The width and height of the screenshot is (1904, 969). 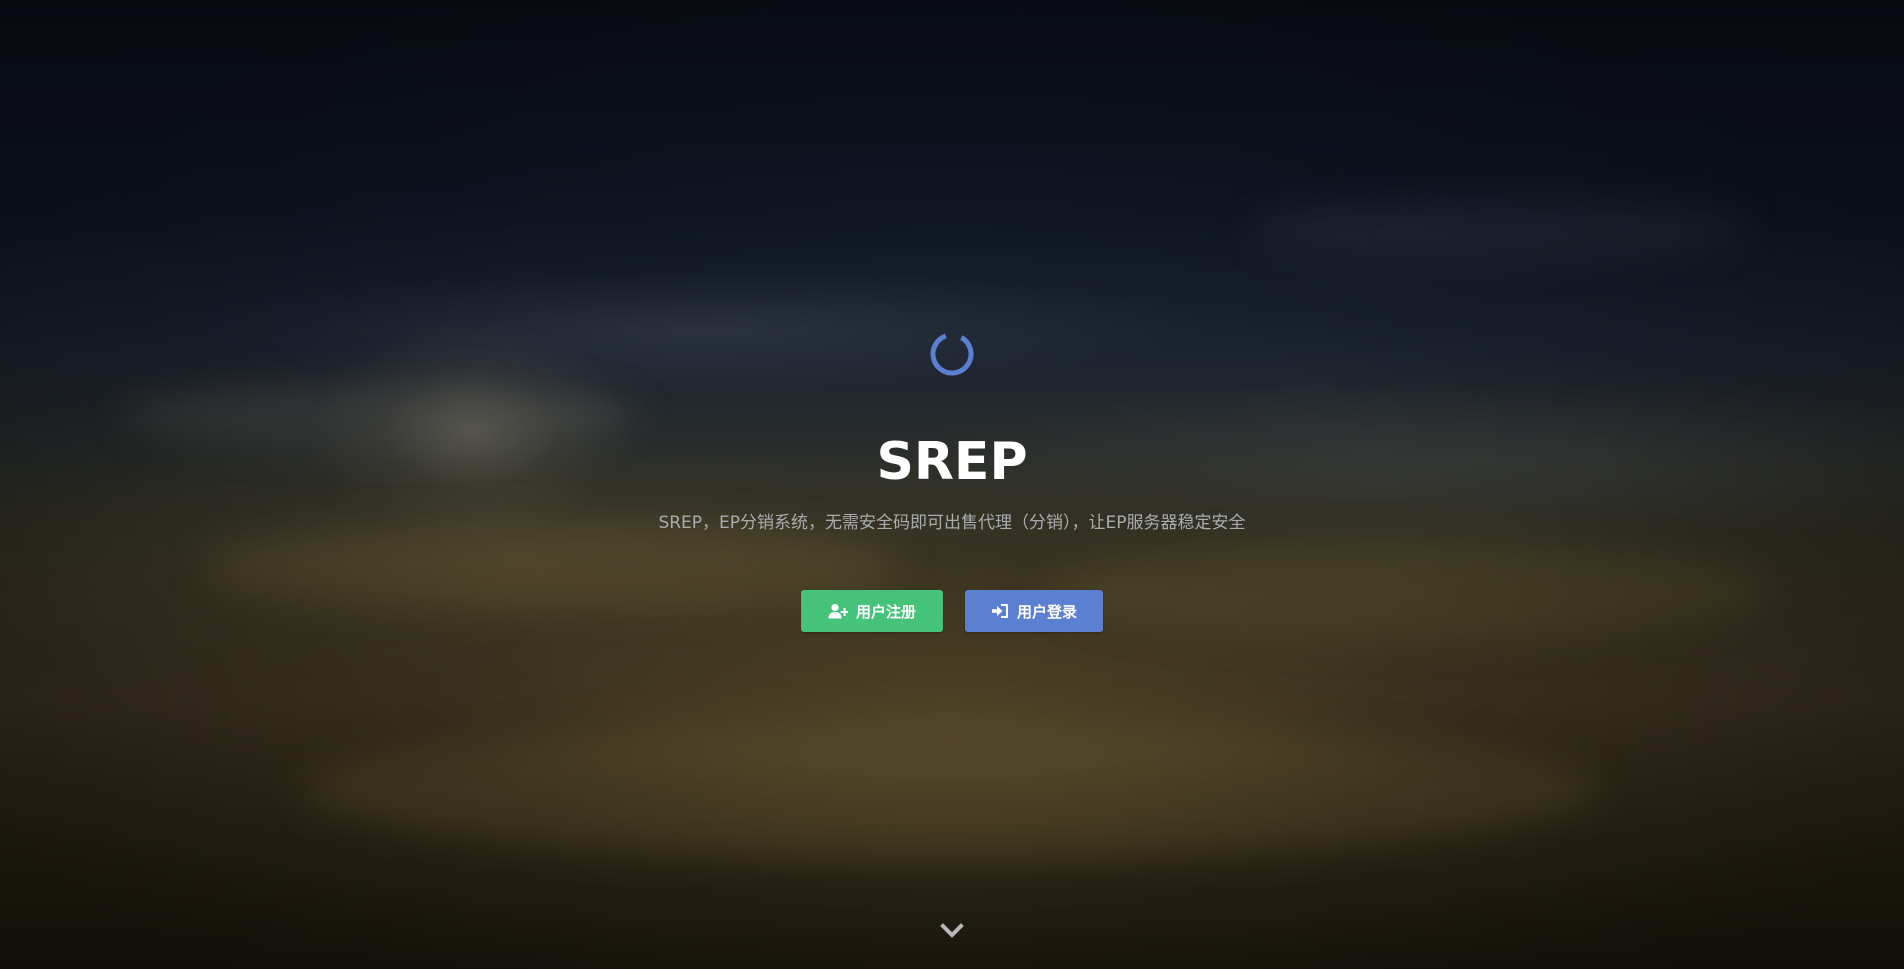 I want to click on register-button: 用户注册, so click(x=872, y=611).